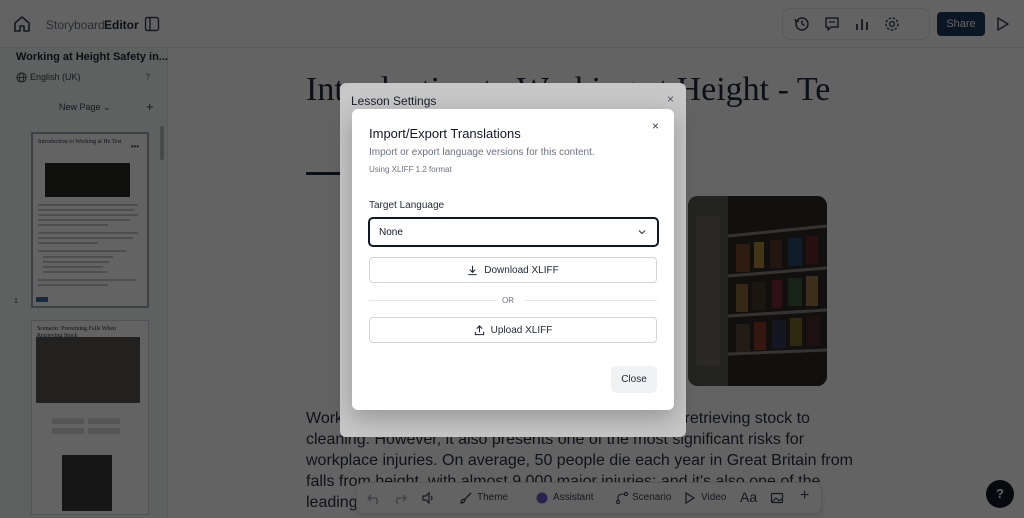 This screenshot has height=518, width=1024. Describe the element at coordinates (513, 232) in the screenshot. I see `target-language-select: None` at that location.